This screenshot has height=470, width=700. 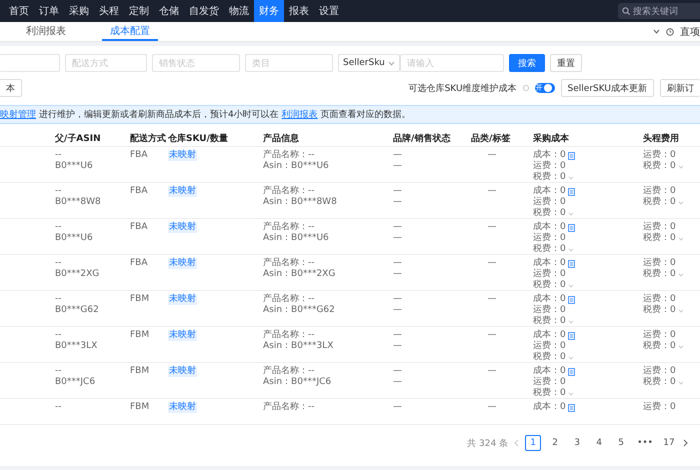 What do you see at coordinates (329, 11) in the screenshot?
I see `nav-item: 设置` at bounding box center [329, 11].